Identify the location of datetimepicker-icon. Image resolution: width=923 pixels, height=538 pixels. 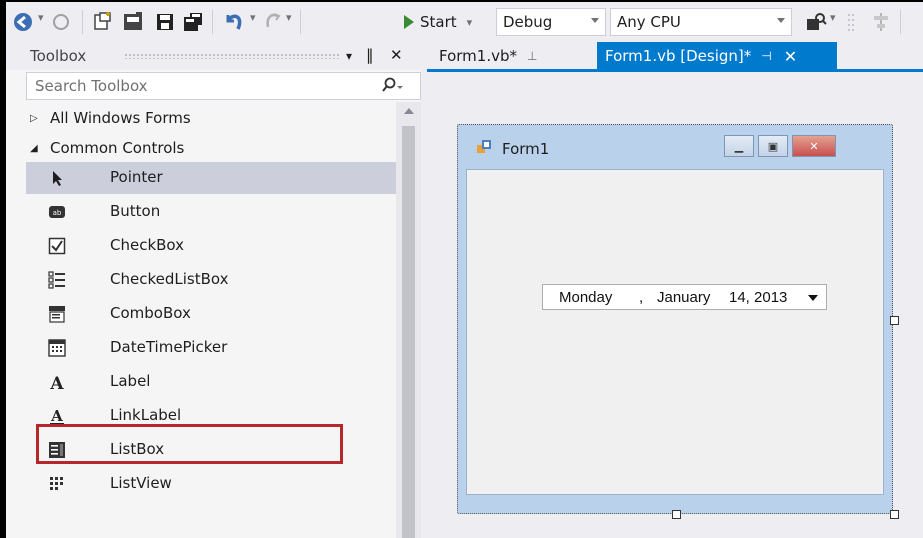
(57, 348).